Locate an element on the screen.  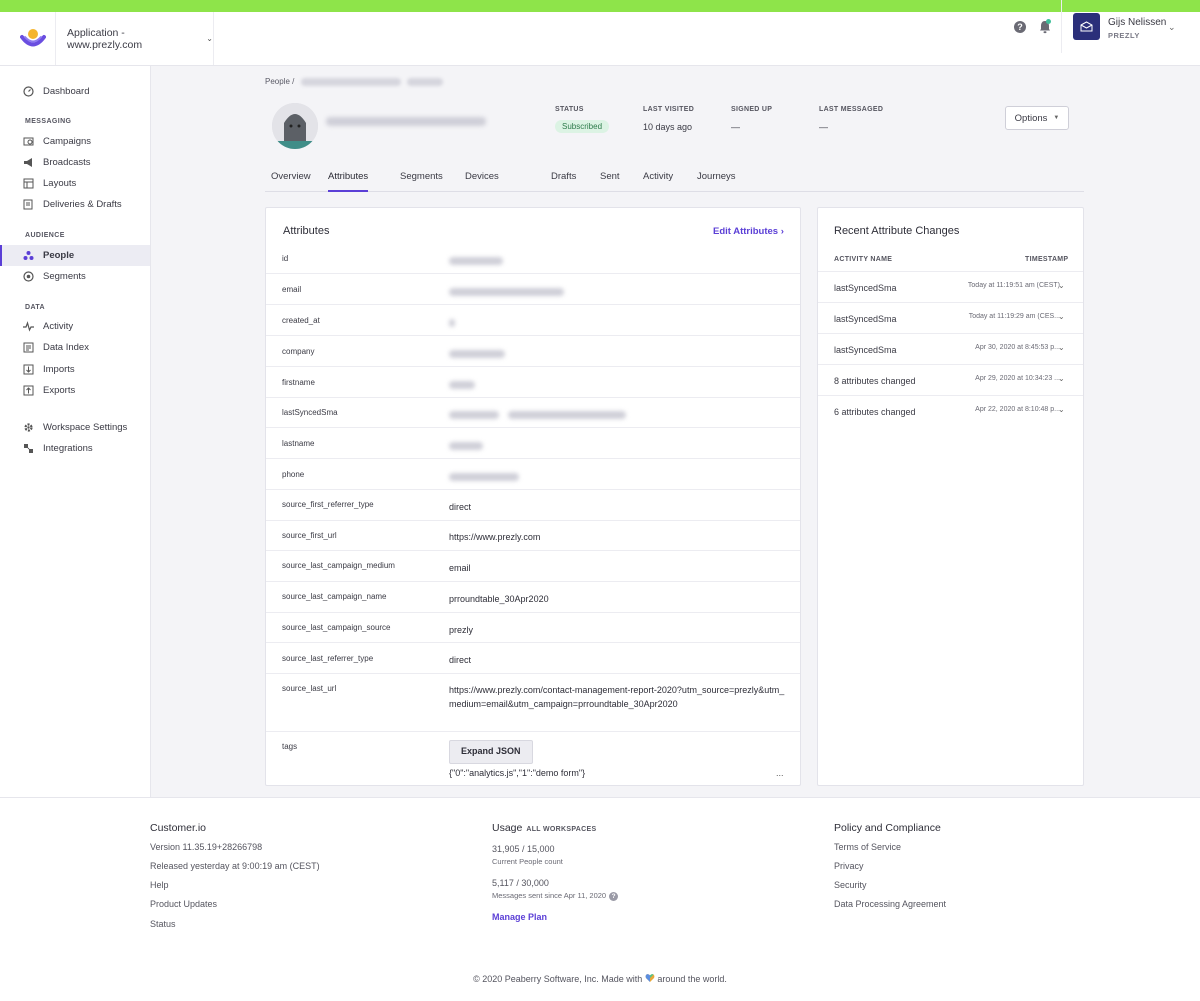
attribute-row-source-last-campaign-source: source_last_campaign_source prezly is located at coordinates (533, 628).